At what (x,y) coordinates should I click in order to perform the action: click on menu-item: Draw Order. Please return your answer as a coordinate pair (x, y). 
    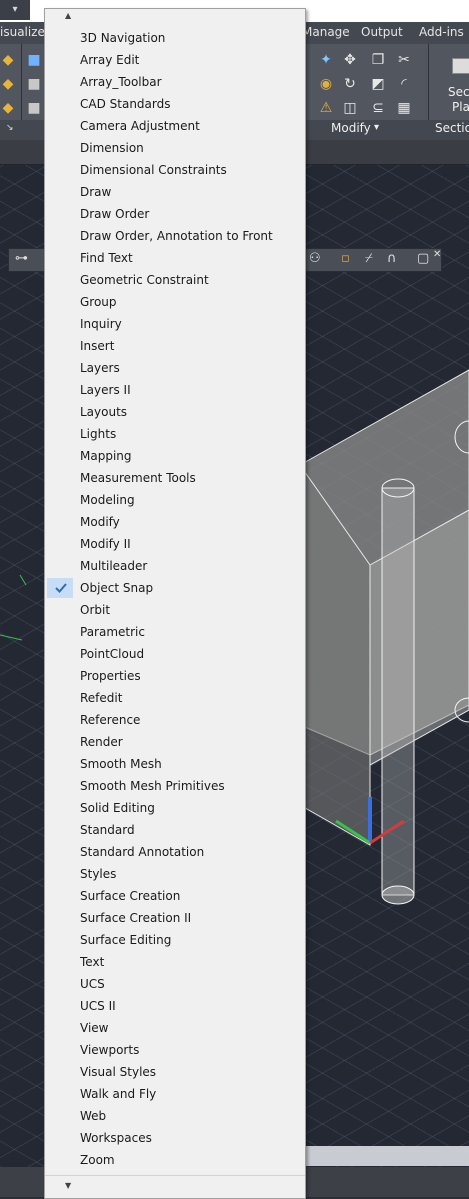
    Looking at the image, I should click on (175, 214).